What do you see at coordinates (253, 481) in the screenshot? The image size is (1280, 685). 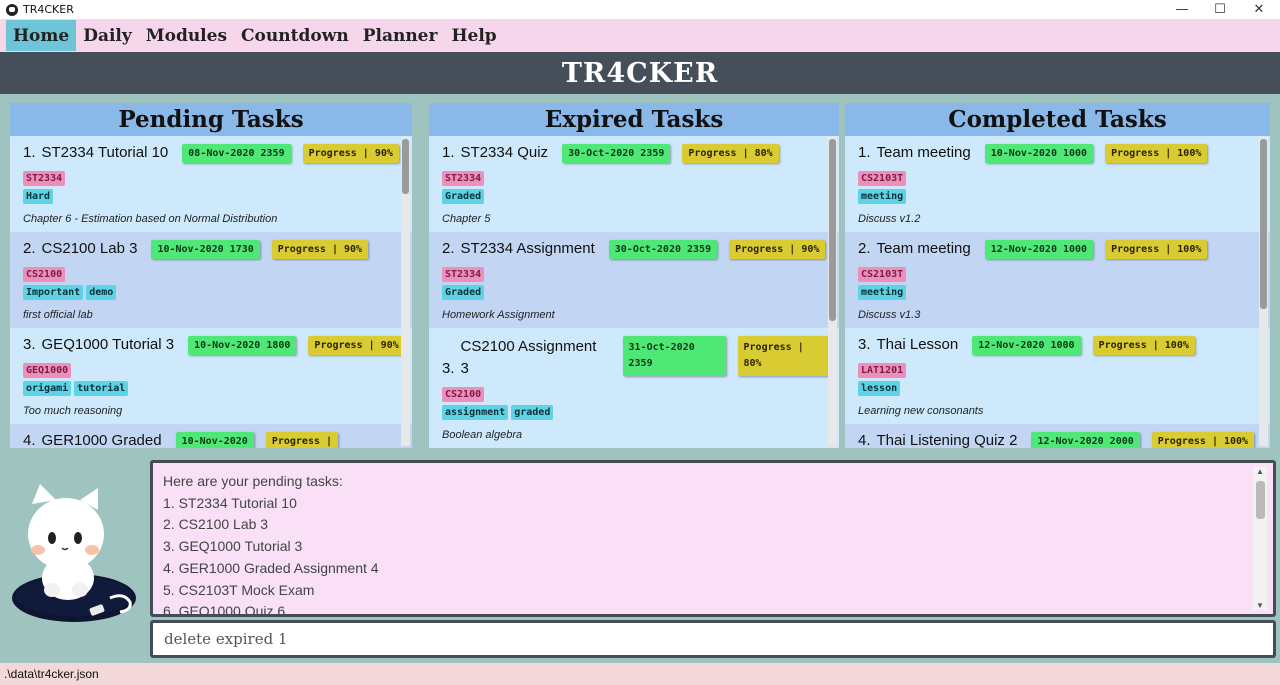 I see `result-line: Here are your pending tasks:` at bounding box center [253, 481].